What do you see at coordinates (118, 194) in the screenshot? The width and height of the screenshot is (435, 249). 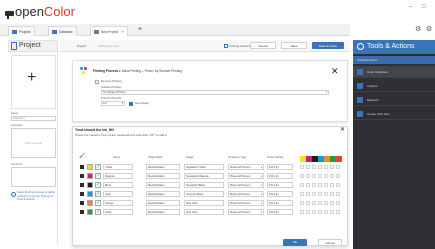 I see `ink-name-field: Cyan` at bounding box center [118, 194].